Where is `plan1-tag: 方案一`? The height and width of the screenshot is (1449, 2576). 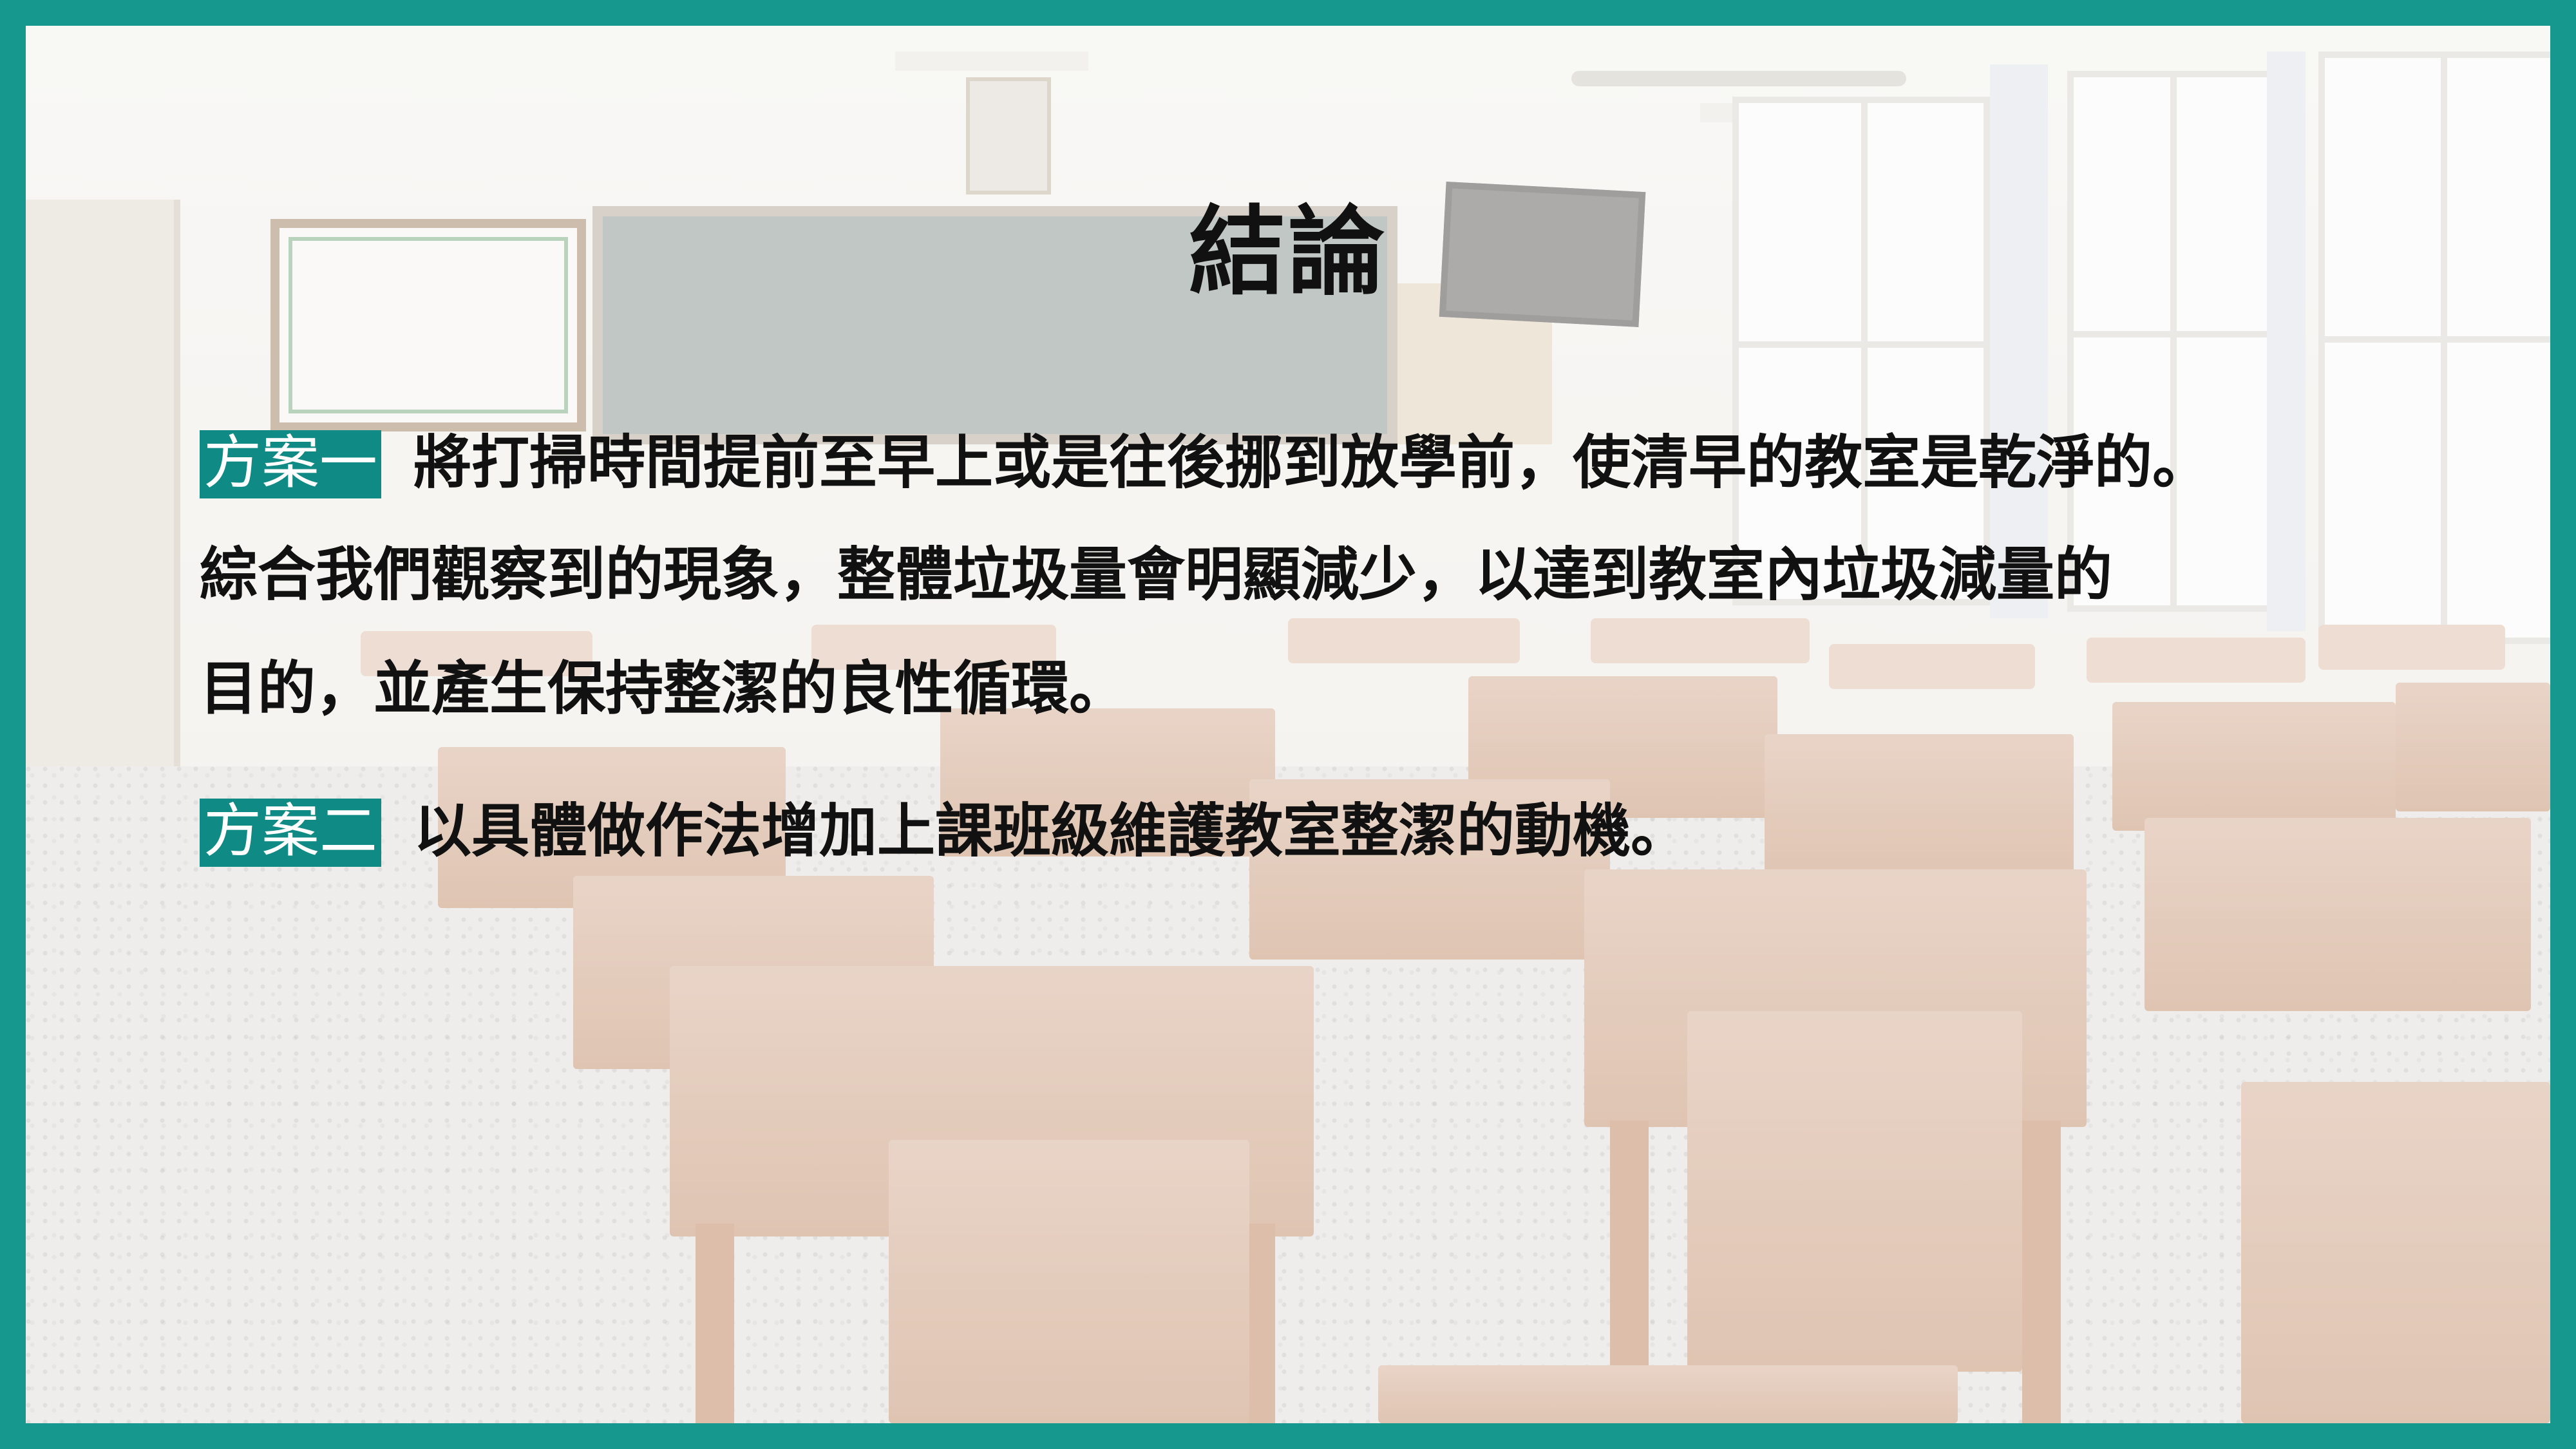 plan1-tag: 方案一 is located at coordinates (290, 464).